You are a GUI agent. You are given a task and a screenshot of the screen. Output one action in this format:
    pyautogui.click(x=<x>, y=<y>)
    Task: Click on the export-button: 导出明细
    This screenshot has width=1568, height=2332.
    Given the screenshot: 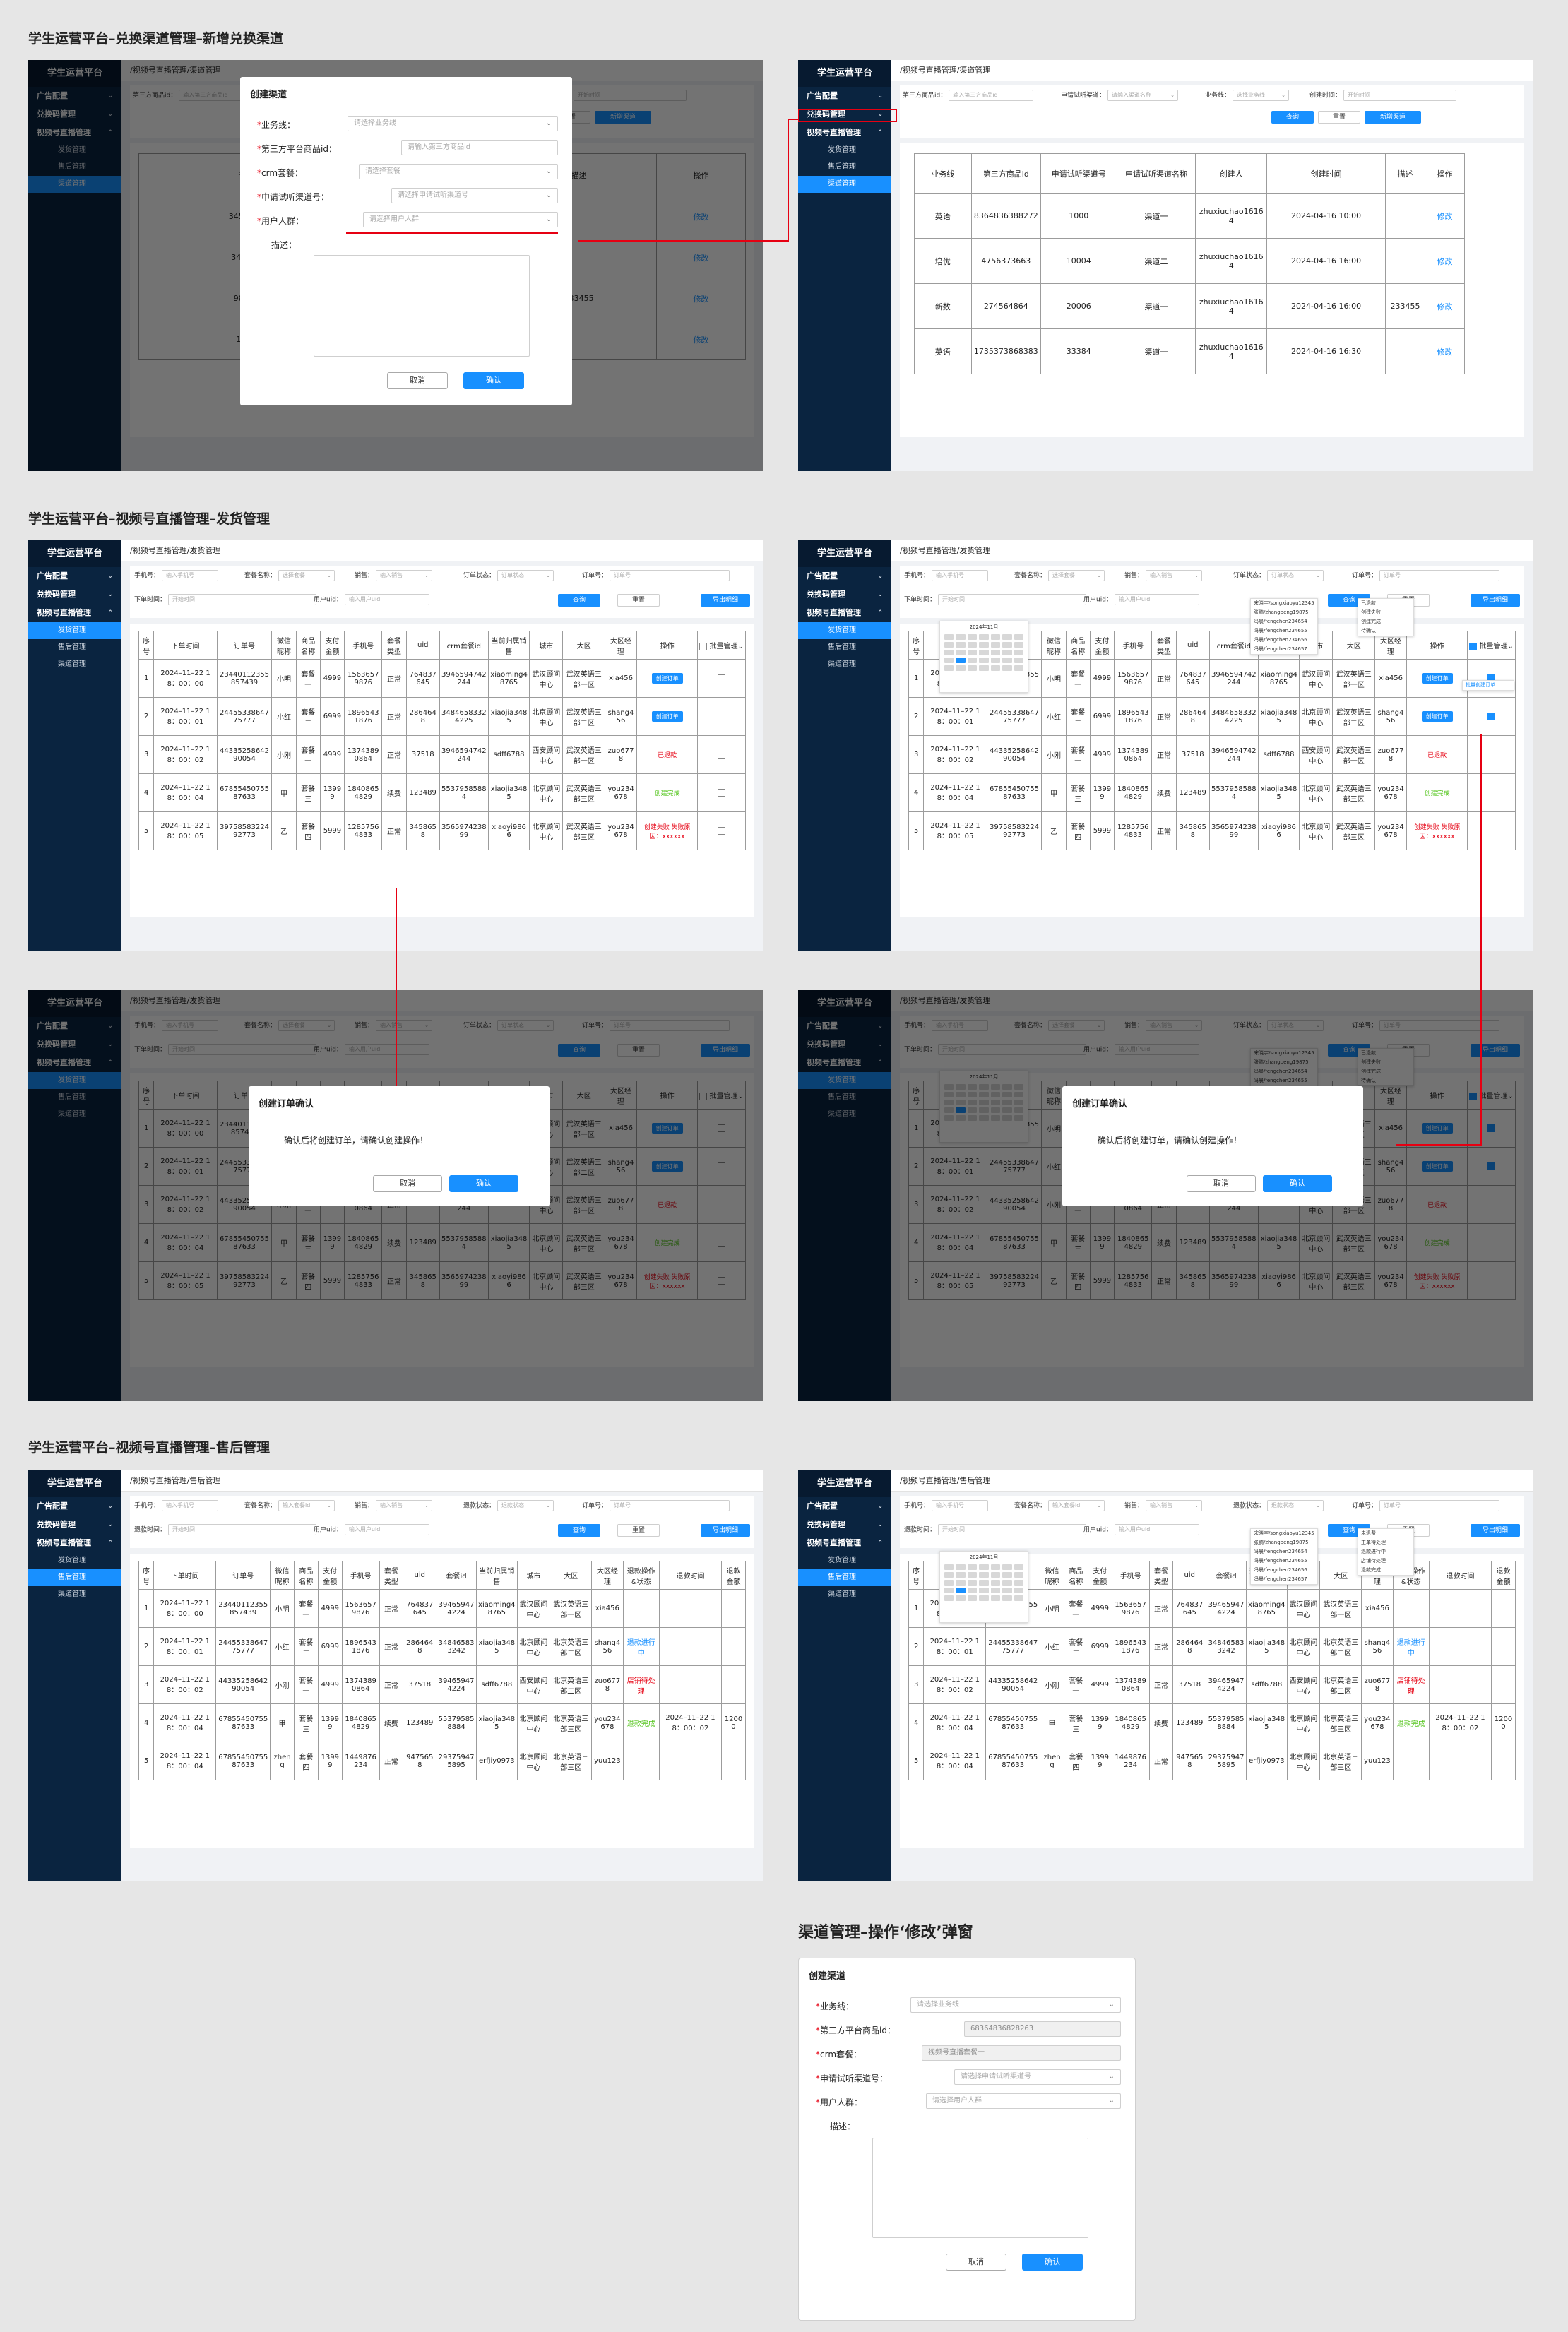 What is the action you would take?
    pyautogui.click(x=1495, y=600)
    